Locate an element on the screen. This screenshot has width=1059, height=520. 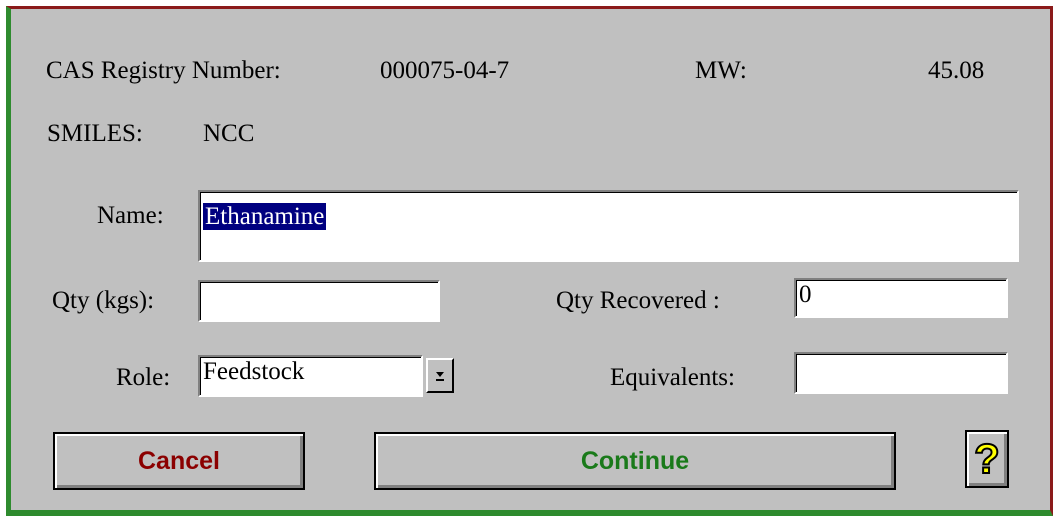
qty-input is located at coordinates (319, 301).